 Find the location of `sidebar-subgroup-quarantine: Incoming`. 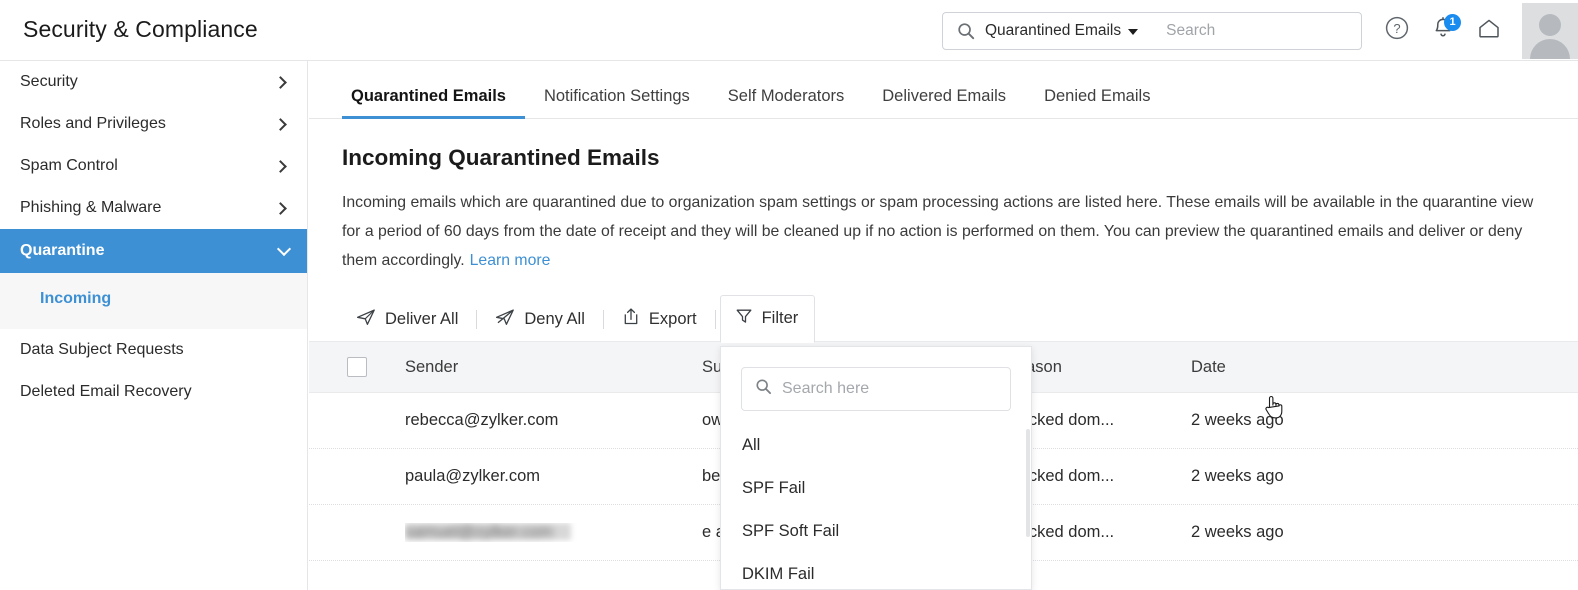

sidebar-subgroup-quarantine: Incoming is located at coordinates (153, 301).